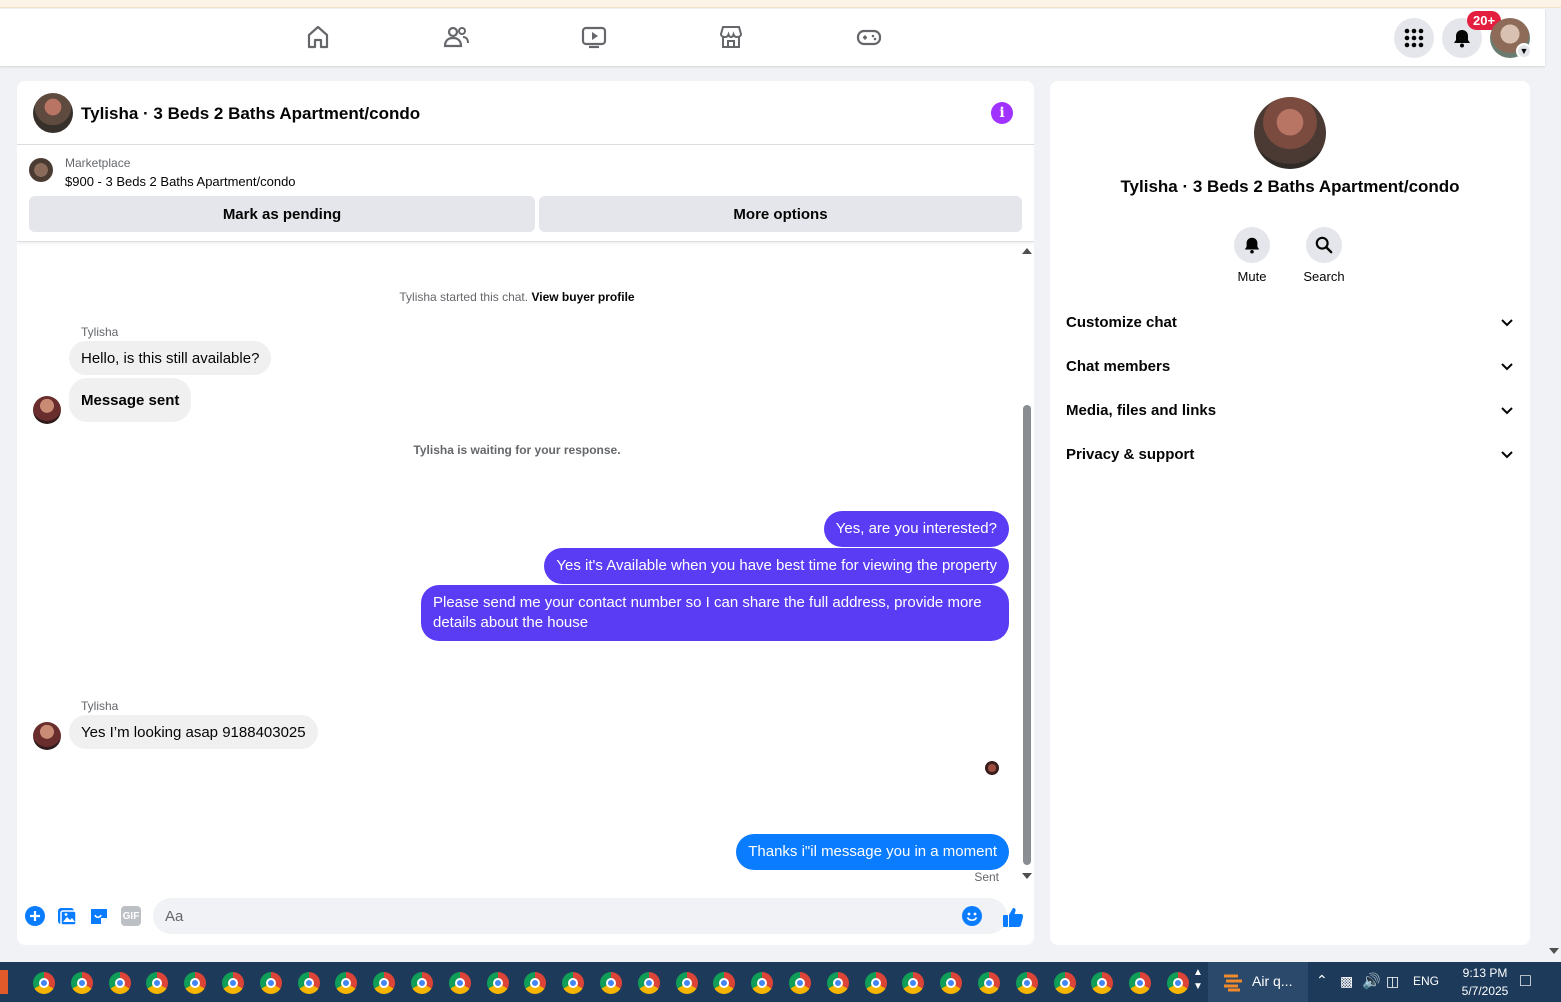  What do you see at coordinates (318, 37) in the screenshot?
I see `home-icon` at bounding box center [318, 37].